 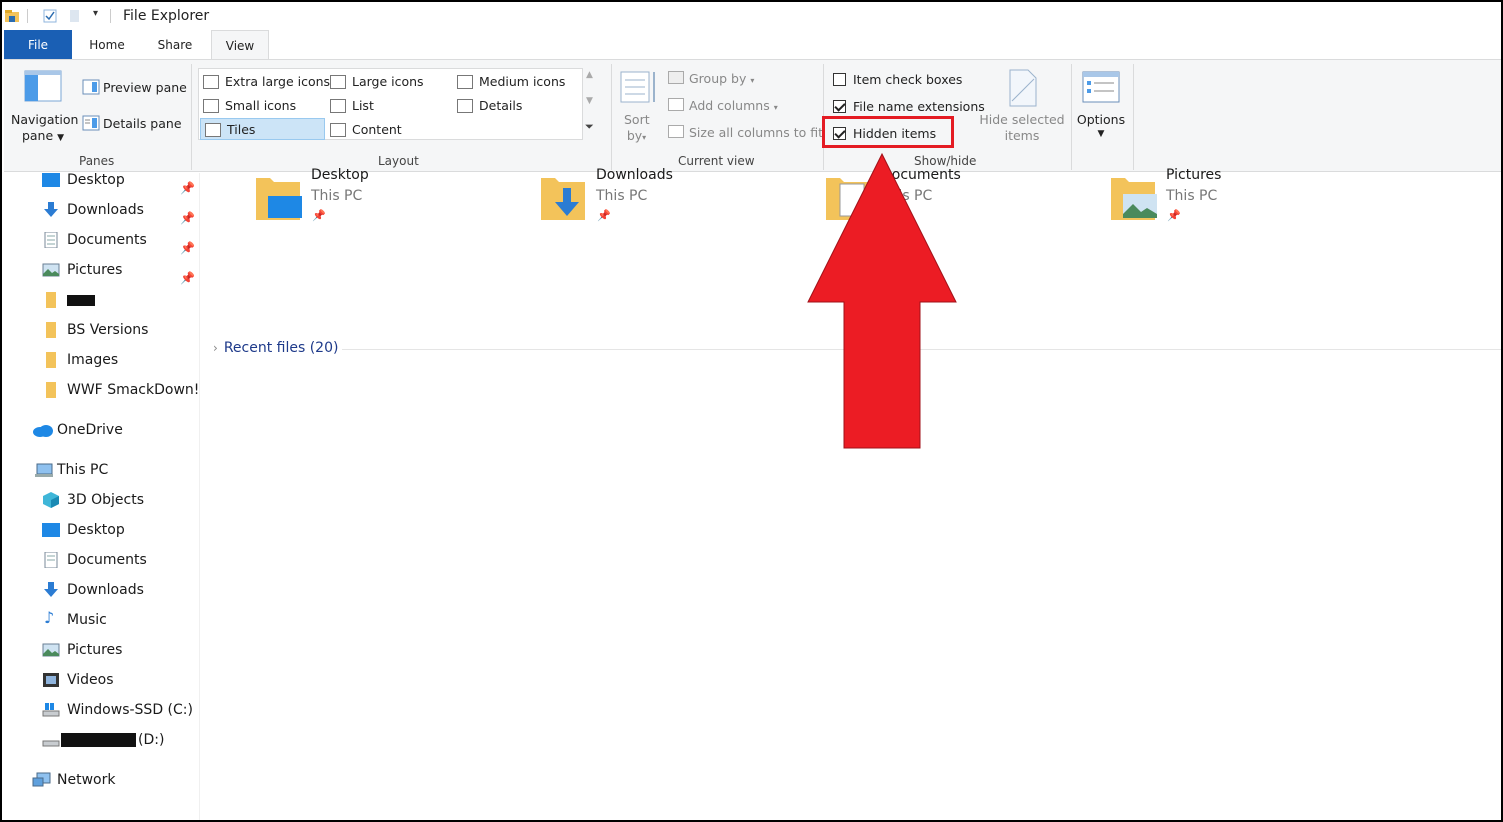 I want to click on layout-gallery-scroll: ▲ ▼ ⏷, so click(x=591, y=104).